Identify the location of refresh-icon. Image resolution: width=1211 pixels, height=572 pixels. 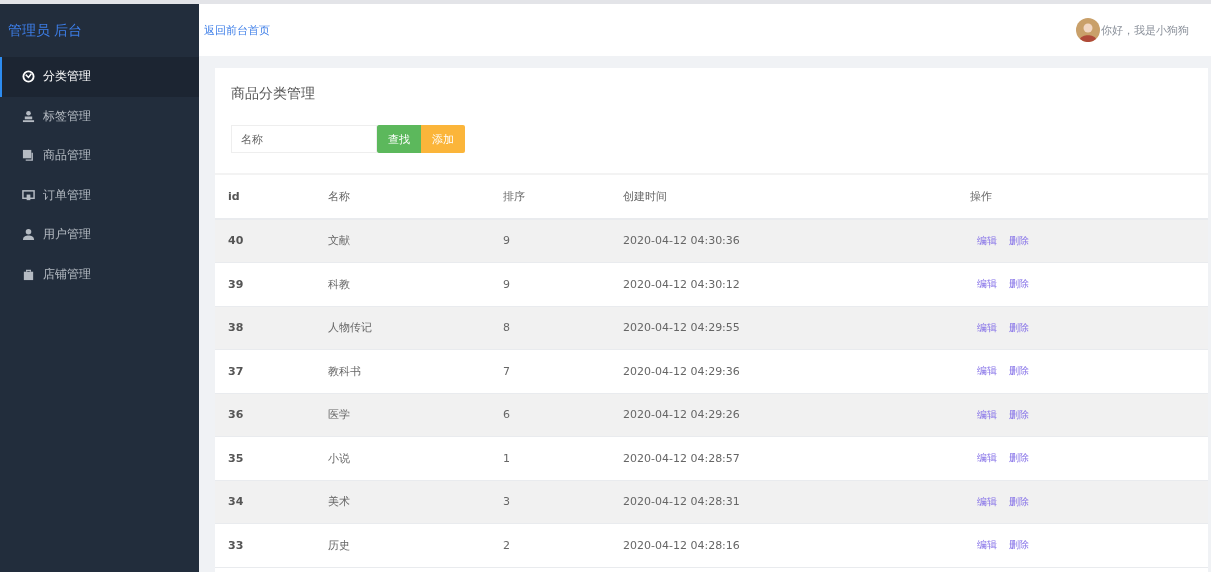
(28, 77).